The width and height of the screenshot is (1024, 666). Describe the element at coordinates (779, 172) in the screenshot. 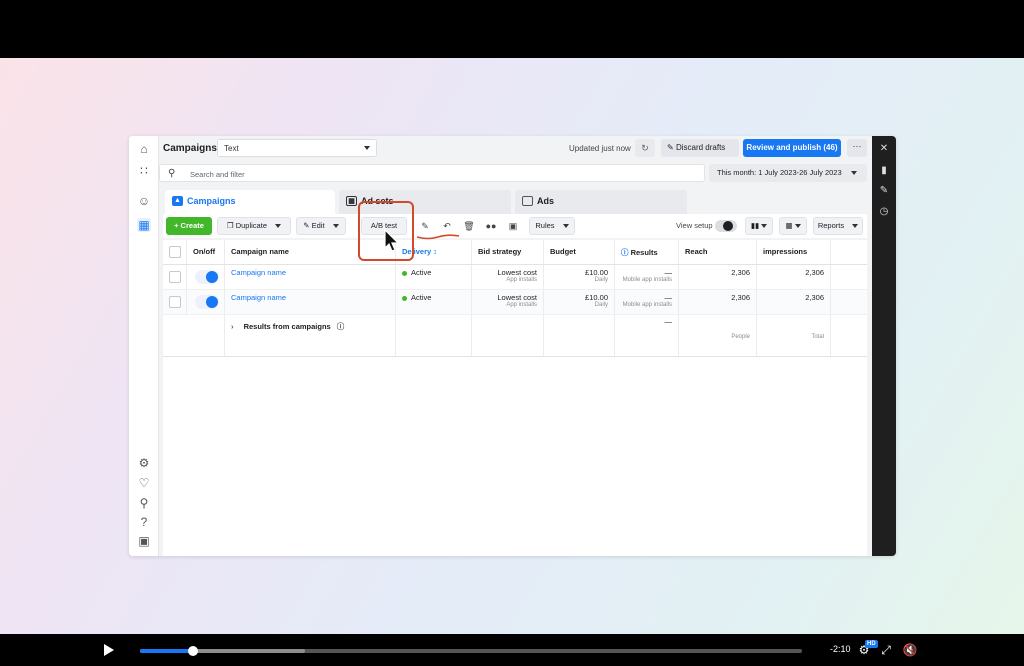

I see `date-range-label: This month: 1 July 2023-26 July 2023` at that location.